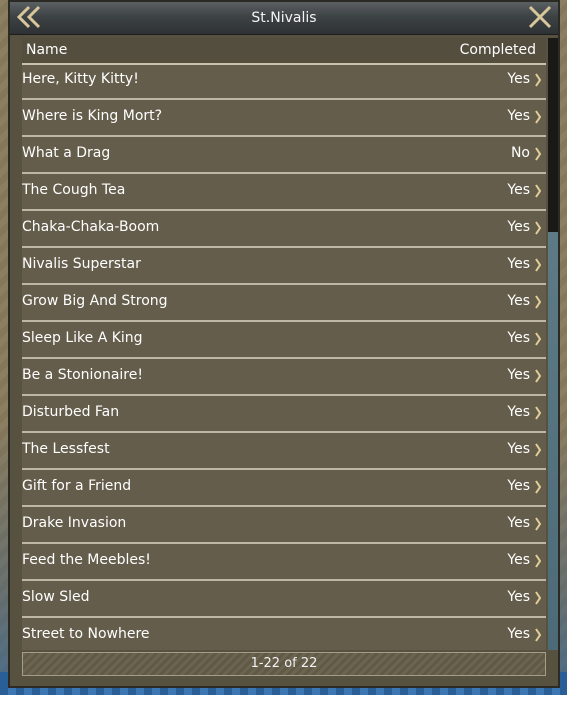 The height and width of the screenshot is (708, 567). What do you see at coordinates (284, 266) in the screenshot?
I see `table-row: Nivalis Superstar Yes` at bounding box center [284, 266].